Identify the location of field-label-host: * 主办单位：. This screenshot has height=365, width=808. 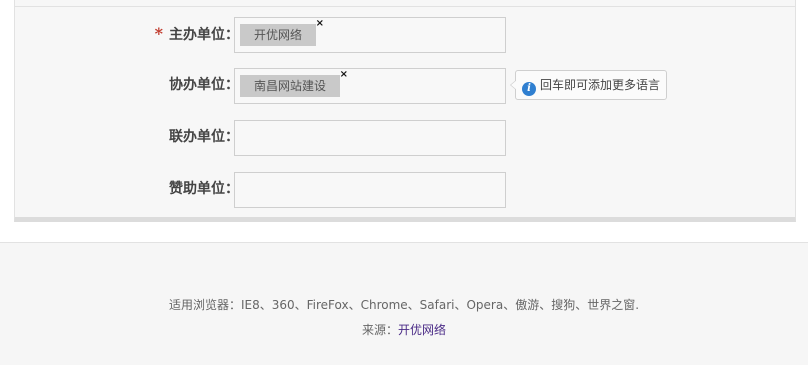
(196, 33).